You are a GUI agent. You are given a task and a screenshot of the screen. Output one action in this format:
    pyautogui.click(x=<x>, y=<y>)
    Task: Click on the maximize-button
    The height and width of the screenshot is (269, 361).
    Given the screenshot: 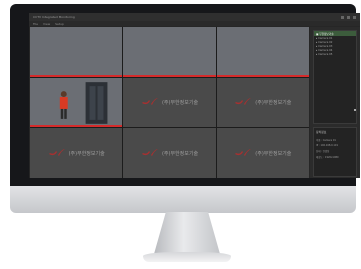 What is the action you would take?
    pyautogui.click(x=348, y=17)
    